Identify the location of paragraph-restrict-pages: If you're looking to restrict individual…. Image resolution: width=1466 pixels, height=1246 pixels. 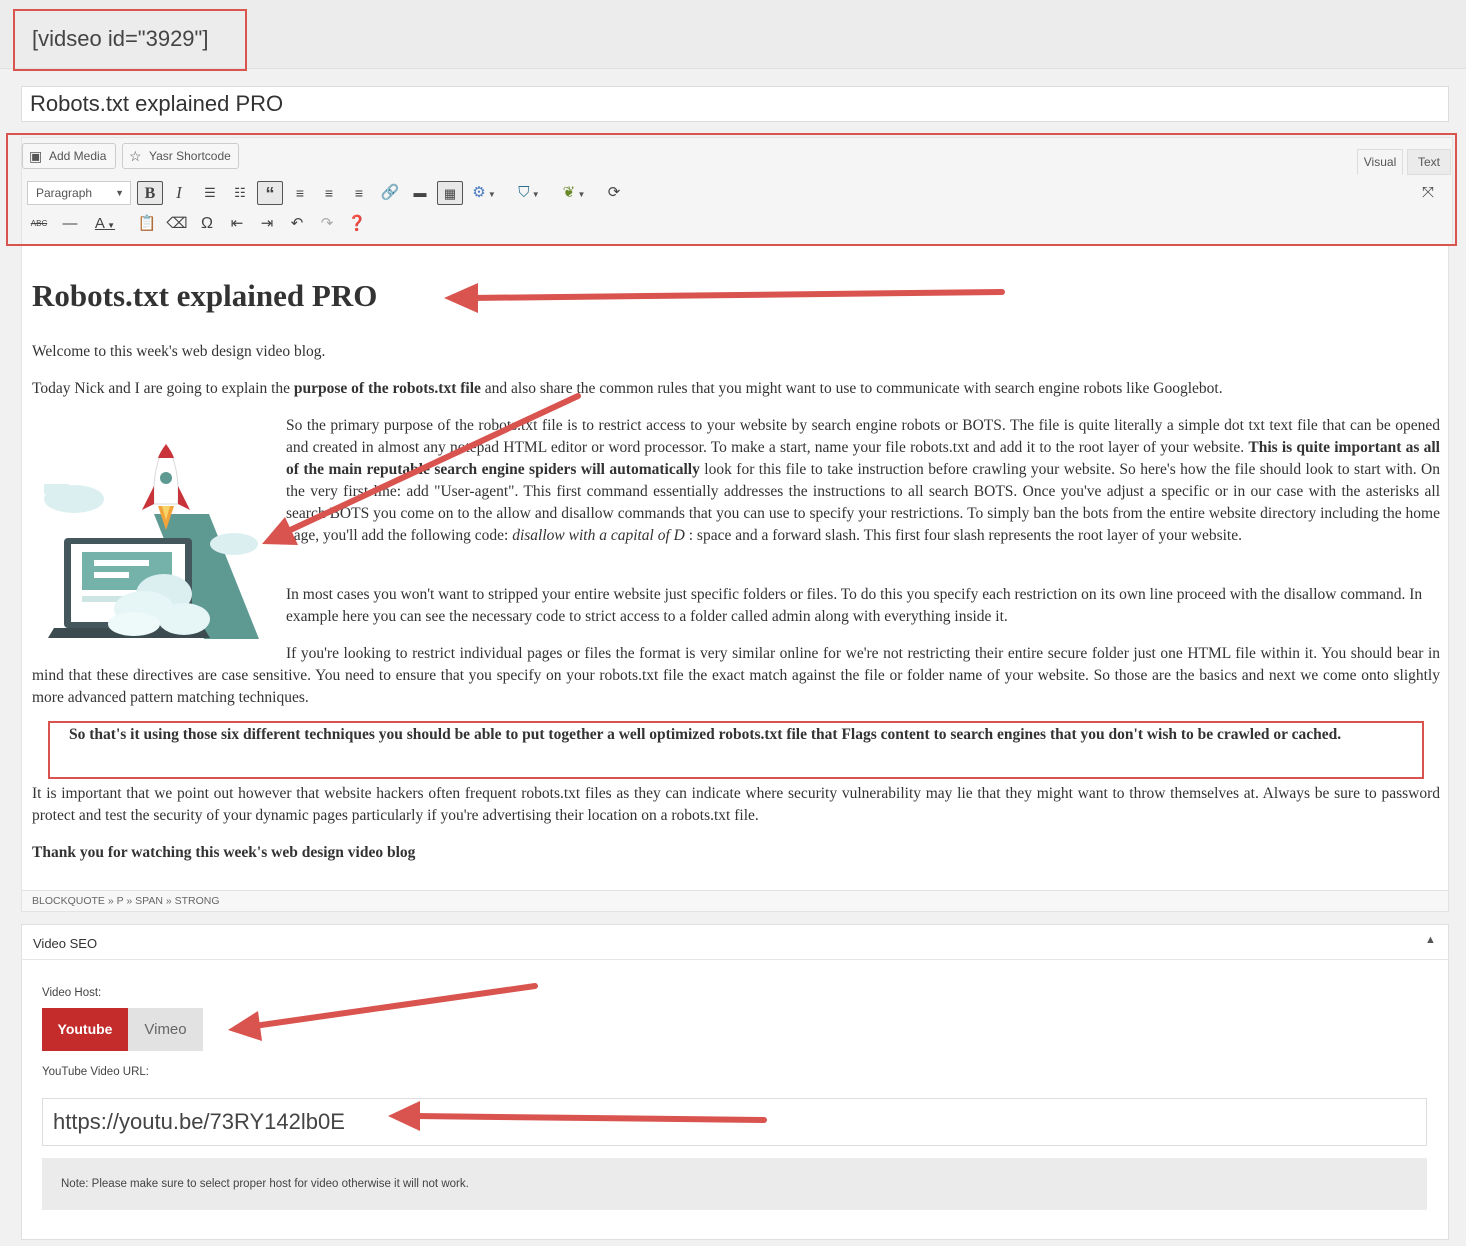
(736, 675).